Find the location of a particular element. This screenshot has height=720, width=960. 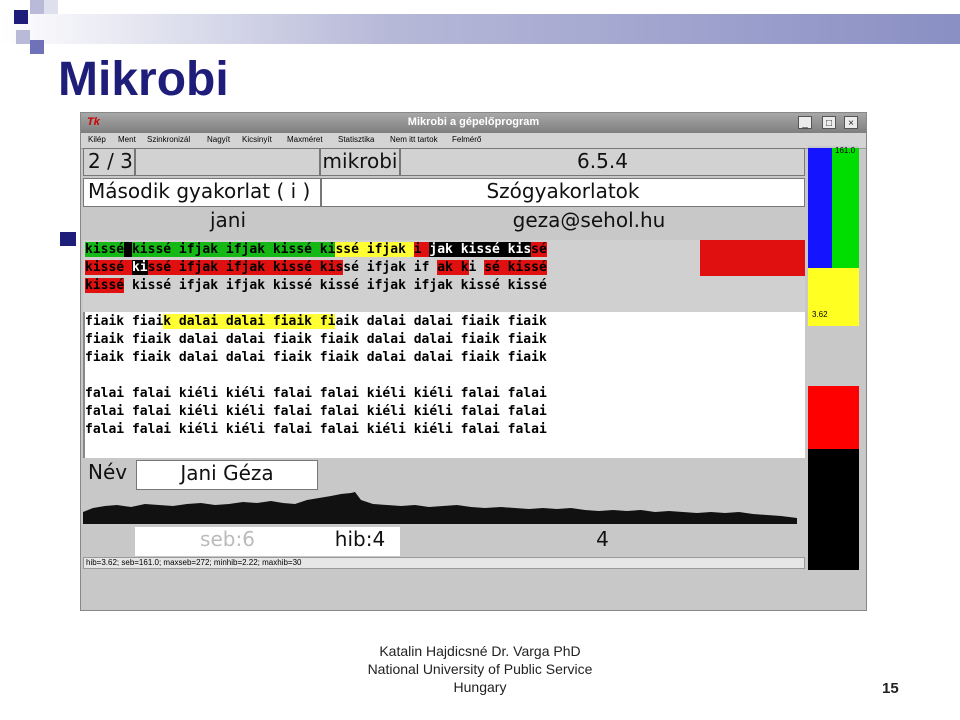

header-spacer is located at coordinates (227, 162).